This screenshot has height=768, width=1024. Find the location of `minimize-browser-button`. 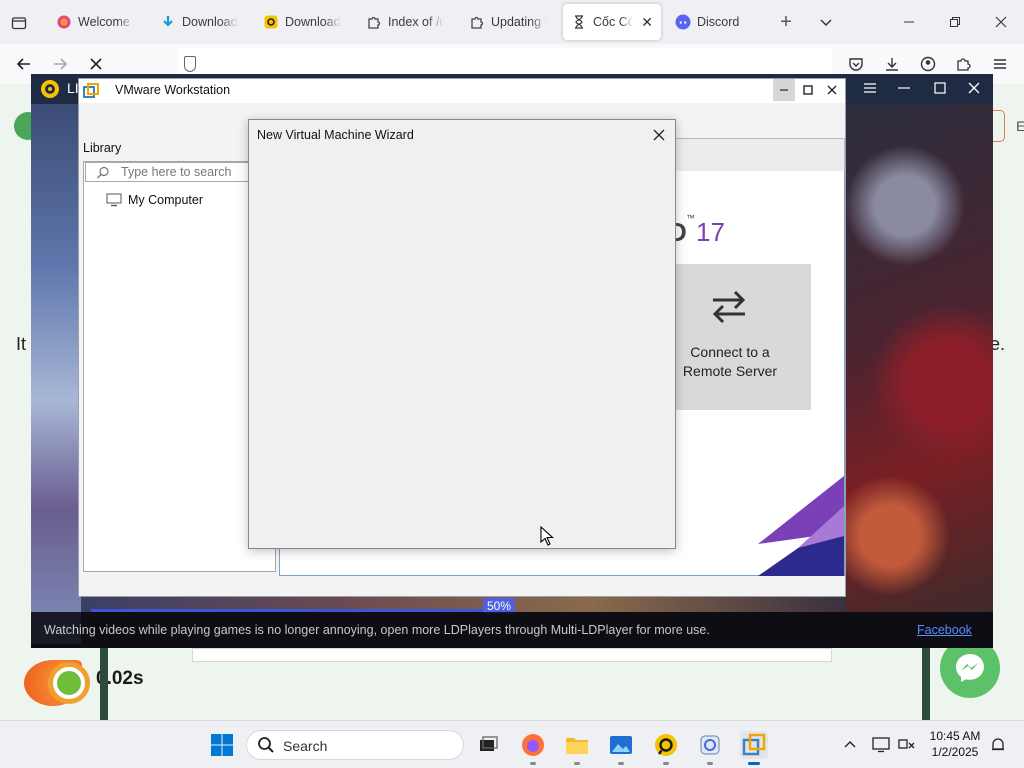

minimize-browser-button is located at coordinates (909, 22).